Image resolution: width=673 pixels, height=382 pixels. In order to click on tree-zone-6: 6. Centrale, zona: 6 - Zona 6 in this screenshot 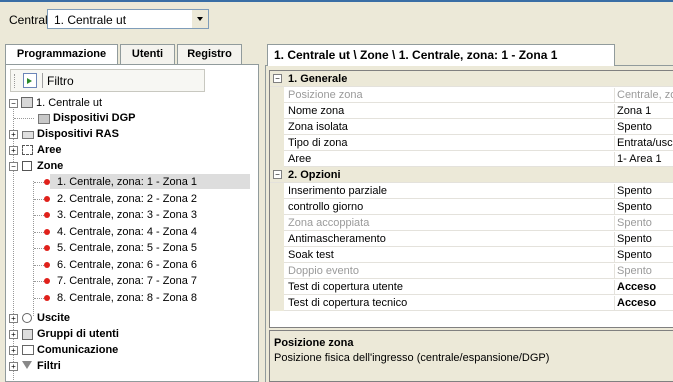, I will do `click(131, 265)`.